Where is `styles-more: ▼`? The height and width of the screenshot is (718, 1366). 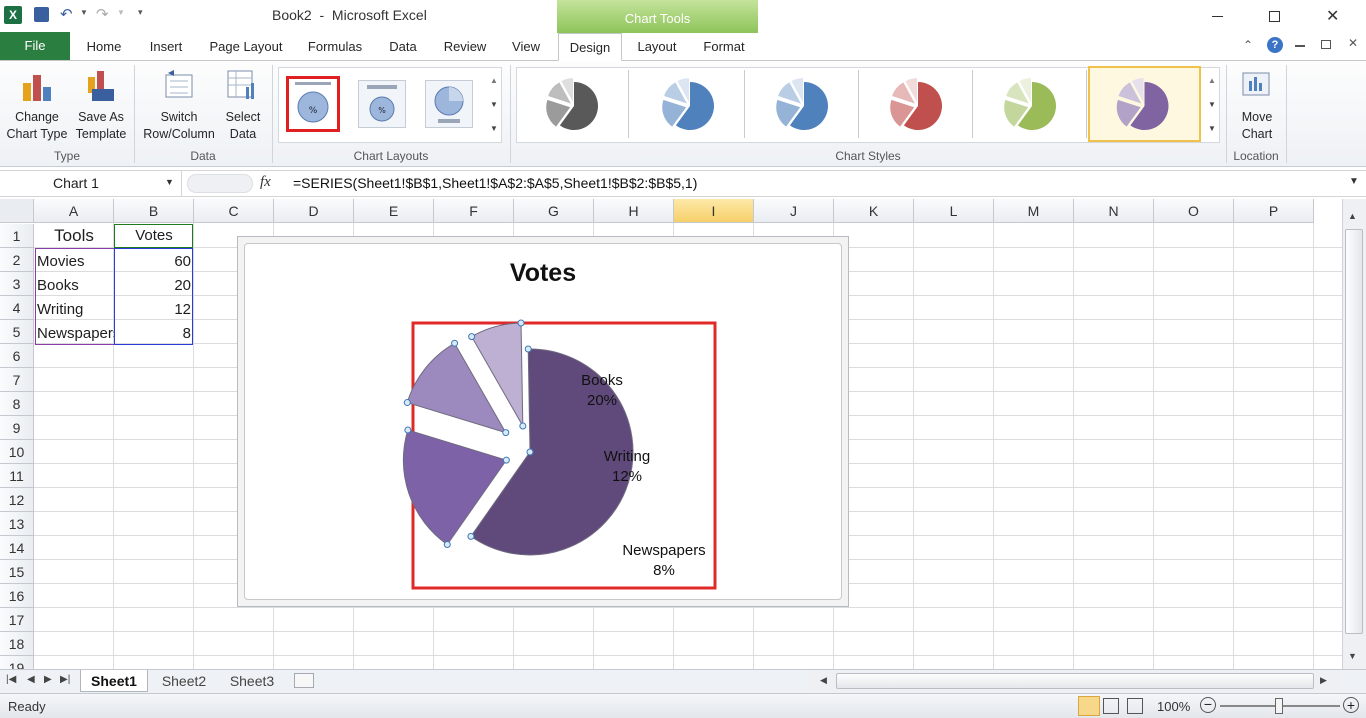
styles-more: ▼ is located at coordinates (1212, 129).